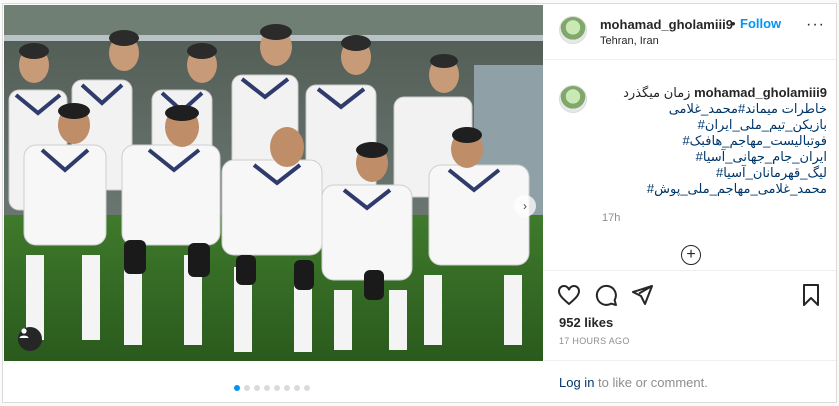 The height and width of the screenshot is (406, 839). I want to click on hashtag-link: فوتبالیست_مهاجم_هافبک#, so click(714, 141).